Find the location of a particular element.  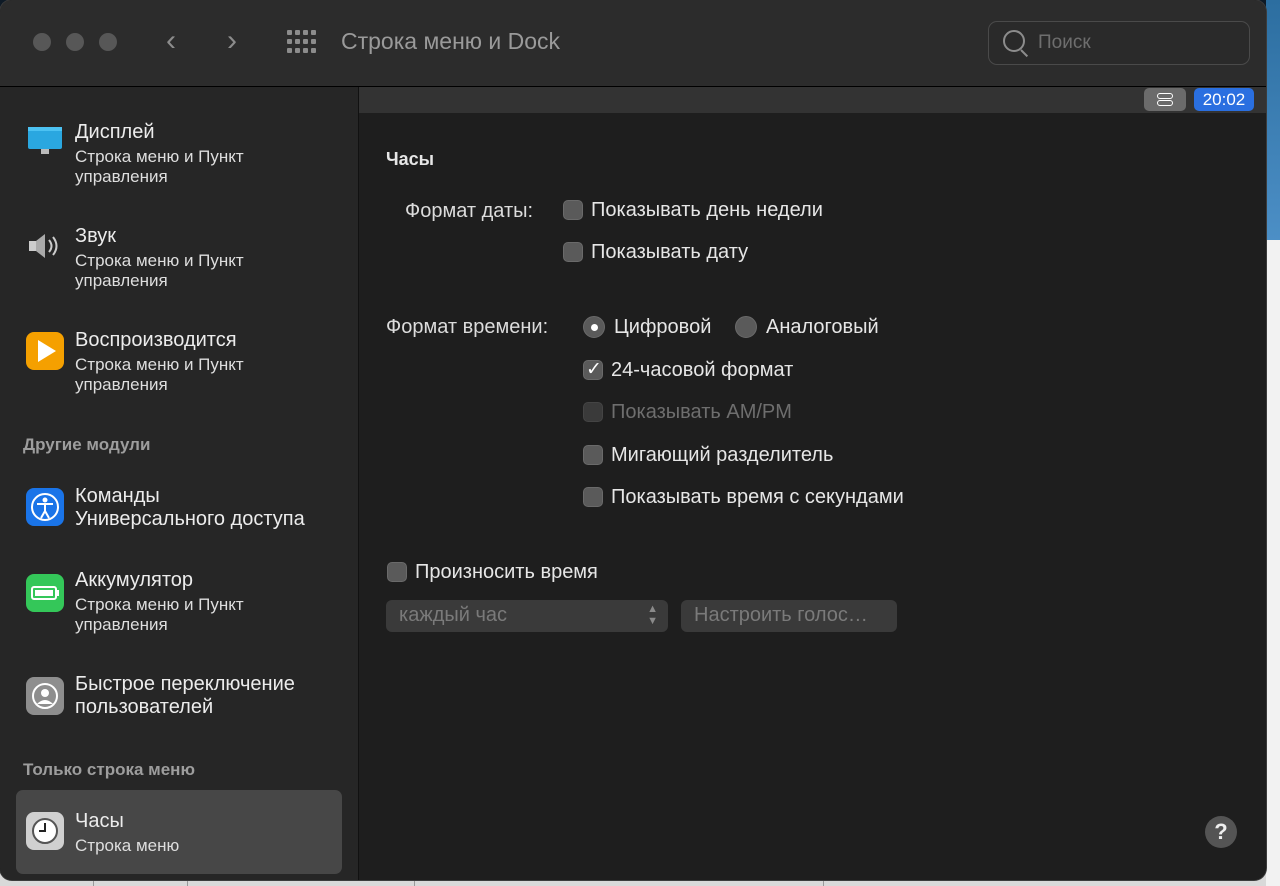

24-hour-label: 24-часовой формат is located at coordinates (702, 370).